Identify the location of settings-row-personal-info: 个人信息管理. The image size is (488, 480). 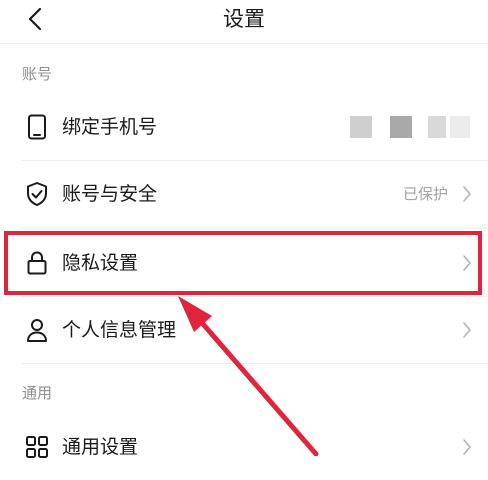
(244, 330).